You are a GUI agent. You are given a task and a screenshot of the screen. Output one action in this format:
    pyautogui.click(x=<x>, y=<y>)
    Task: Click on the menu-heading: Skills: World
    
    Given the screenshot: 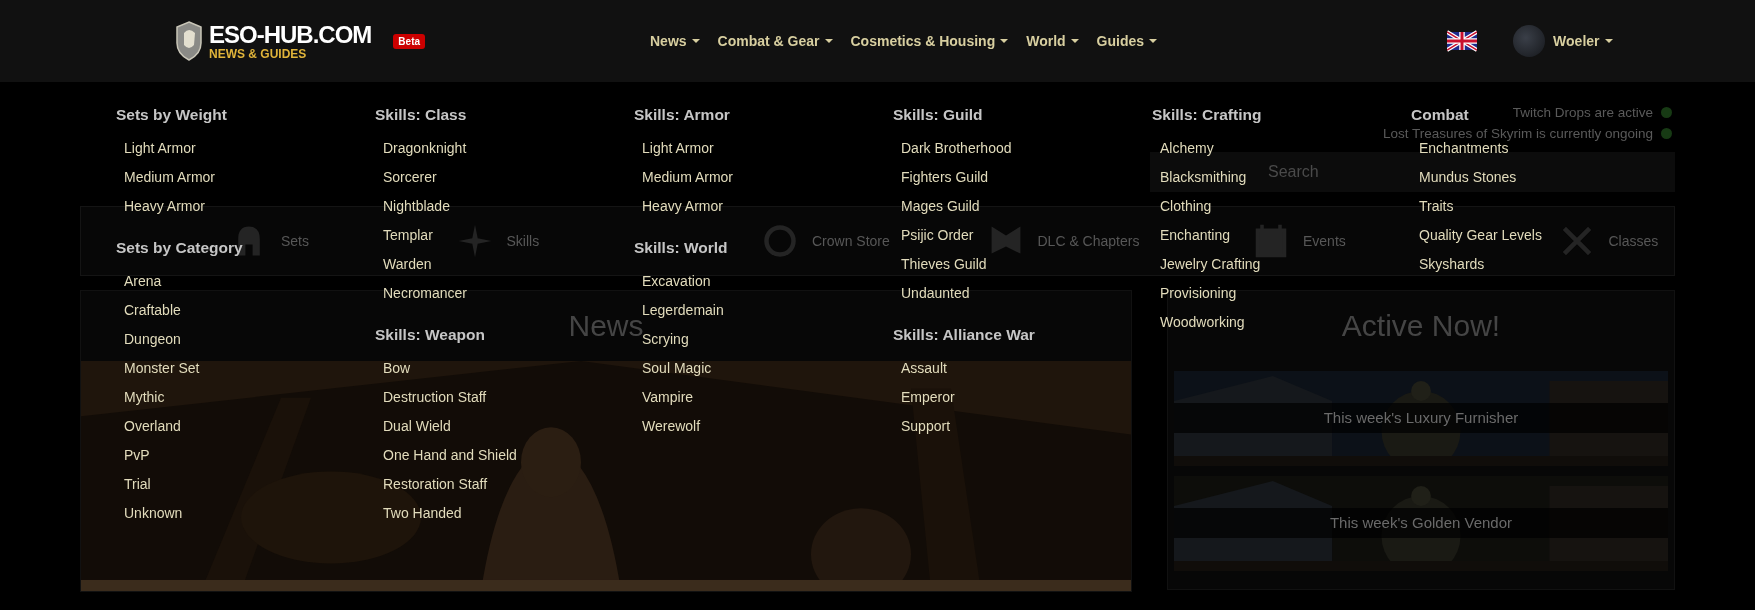 What is the action you would take?
    pyautogui.click(x=681, y=248)
    